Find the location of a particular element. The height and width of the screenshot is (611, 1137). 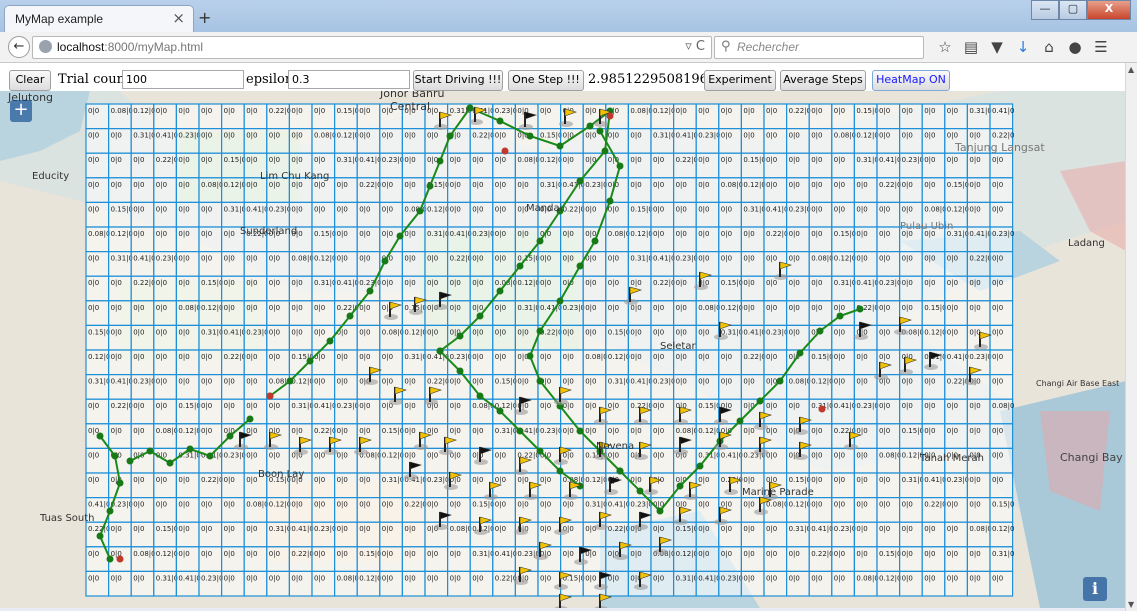

average-steps-button: Average Steps is located at coordinates (823, 80).